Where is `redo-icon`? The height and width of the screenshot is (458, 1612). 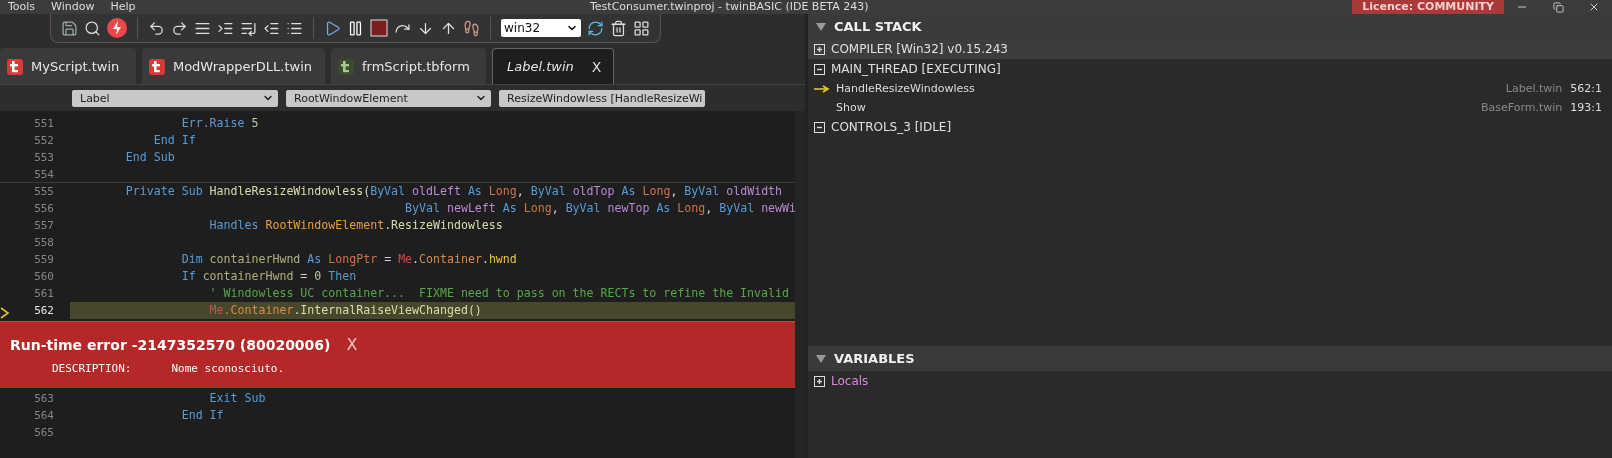
redo-icon is located at coordinates (179, 28).